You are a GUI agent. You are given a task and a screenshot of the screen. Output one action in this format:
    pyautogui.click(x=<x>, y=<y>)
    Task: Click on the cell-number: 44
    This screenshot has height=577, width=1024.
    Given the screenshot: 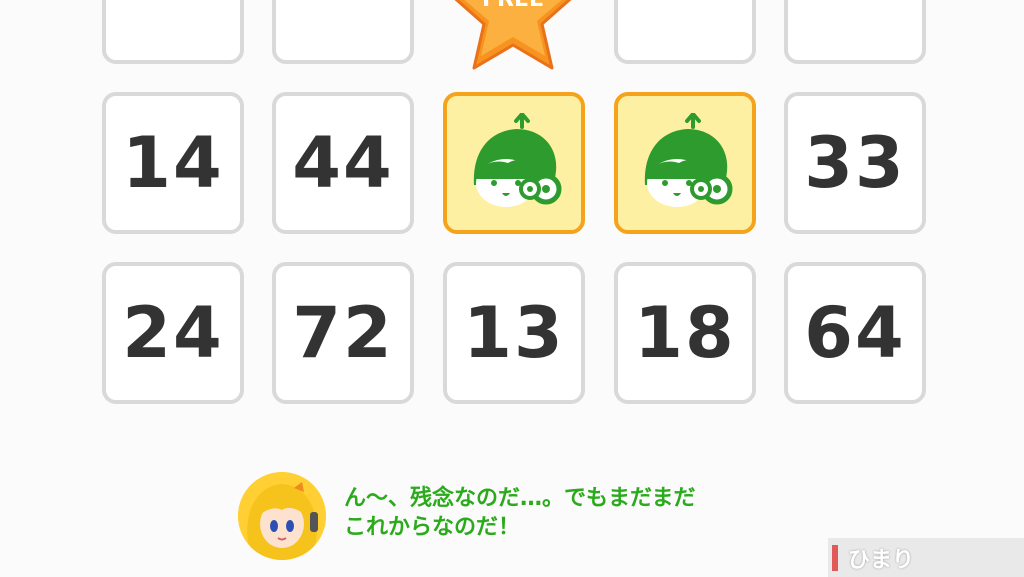 What is the action you would take?
    pyautogui.click(x=343, y=163)
    